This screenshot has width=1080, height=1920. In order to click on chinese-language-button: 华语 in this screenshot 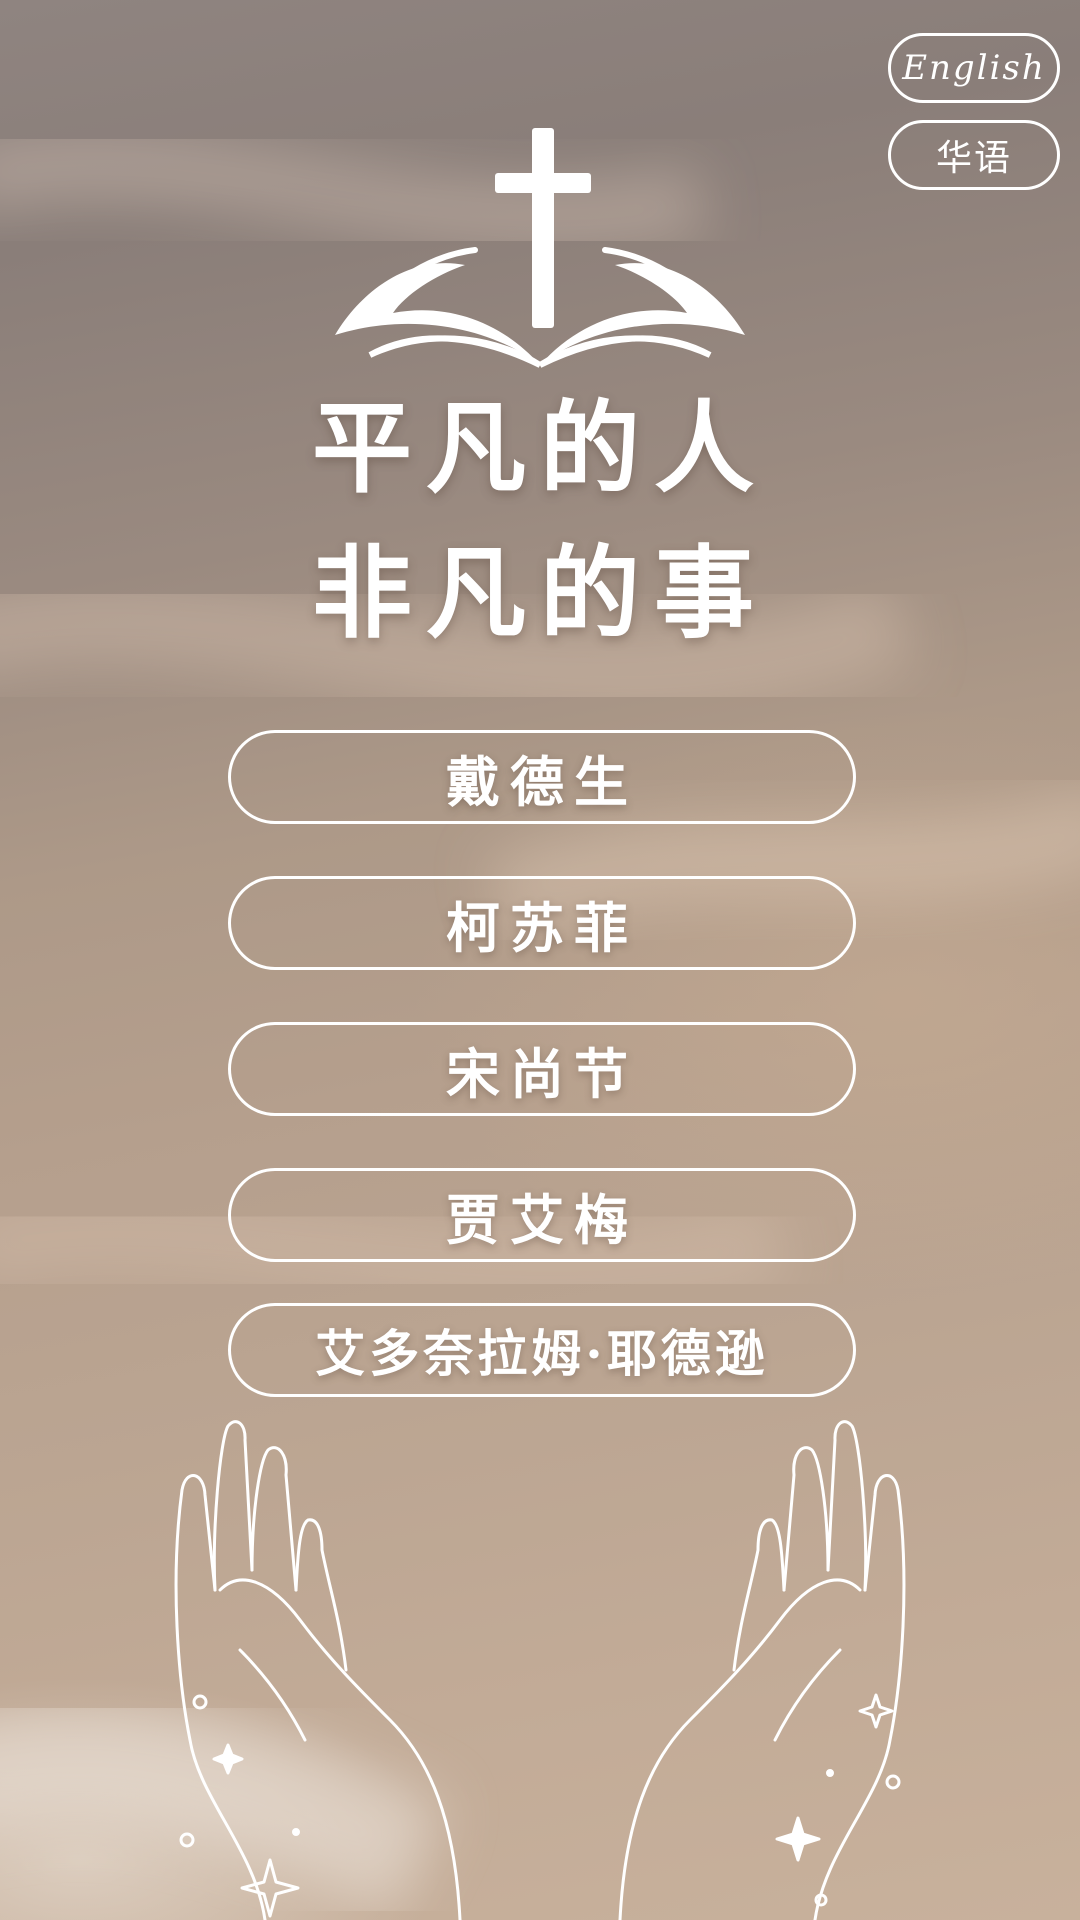, I will do `click(974, 155)`.